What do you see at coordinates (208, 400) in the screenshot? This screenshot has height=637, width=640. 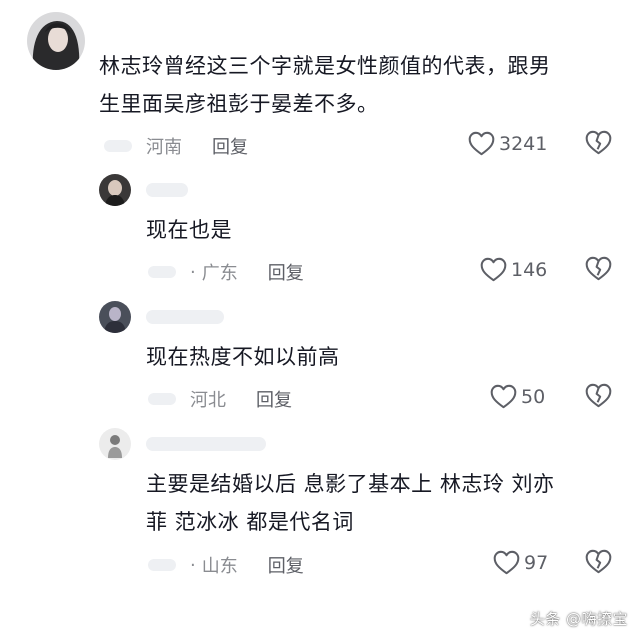 I see `comment-location: 河北` at bounding box center [208, 400].